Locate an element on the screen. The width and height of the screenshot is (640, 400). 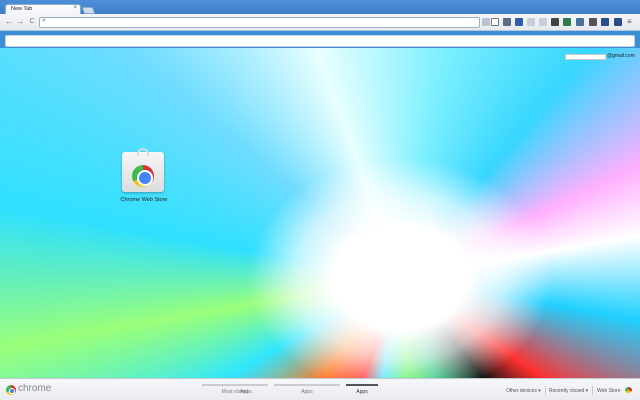
window-titlebar: New Tab × is located at coordinates (320, 7).